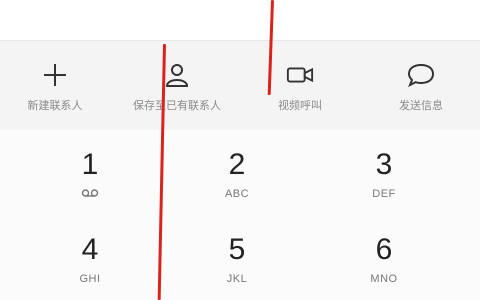 The width and height of the screenshot is (480, 300). I want to click on key-3: 3 DEF, so click(384, 165).